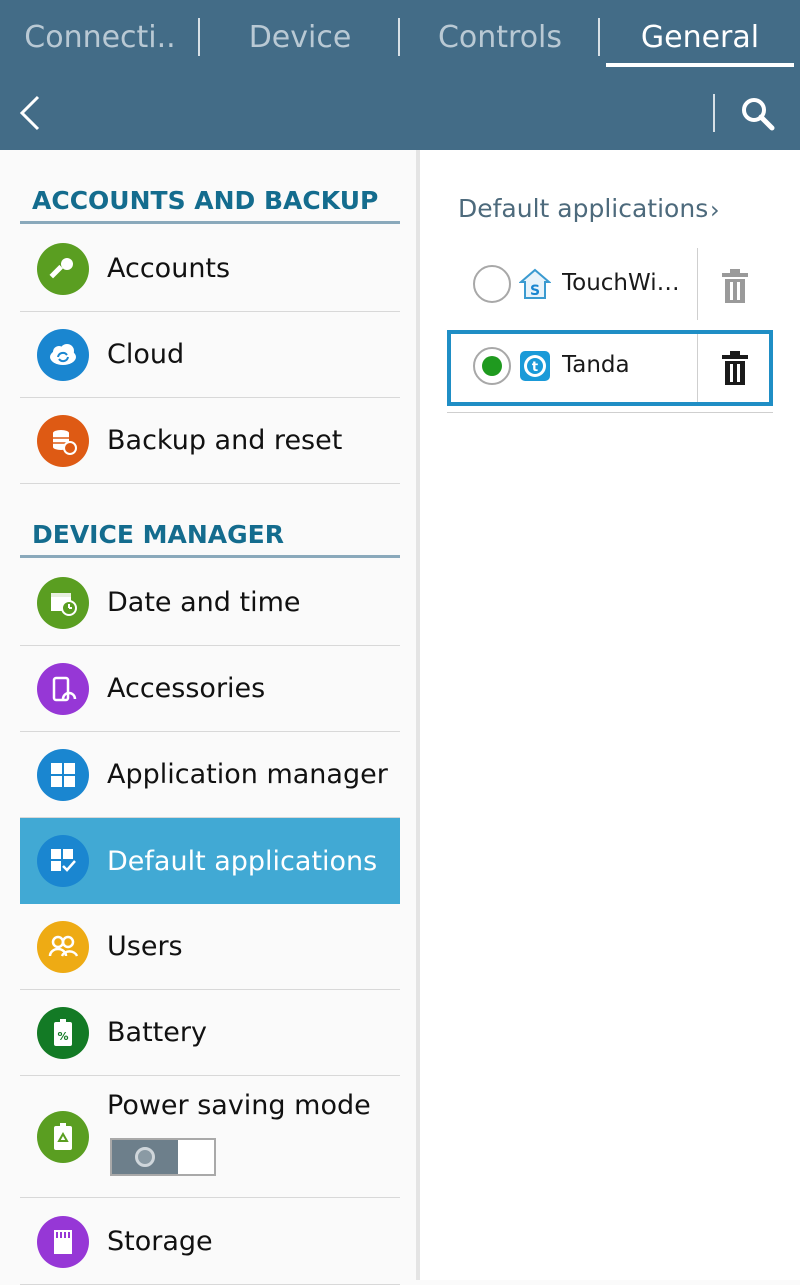 This screenshot has width=800, height=1285. What do you see at coordinates (160, 1241) in the screenshot?
I see `menu-item-label: Storage` at bounding box center [160, 1241].